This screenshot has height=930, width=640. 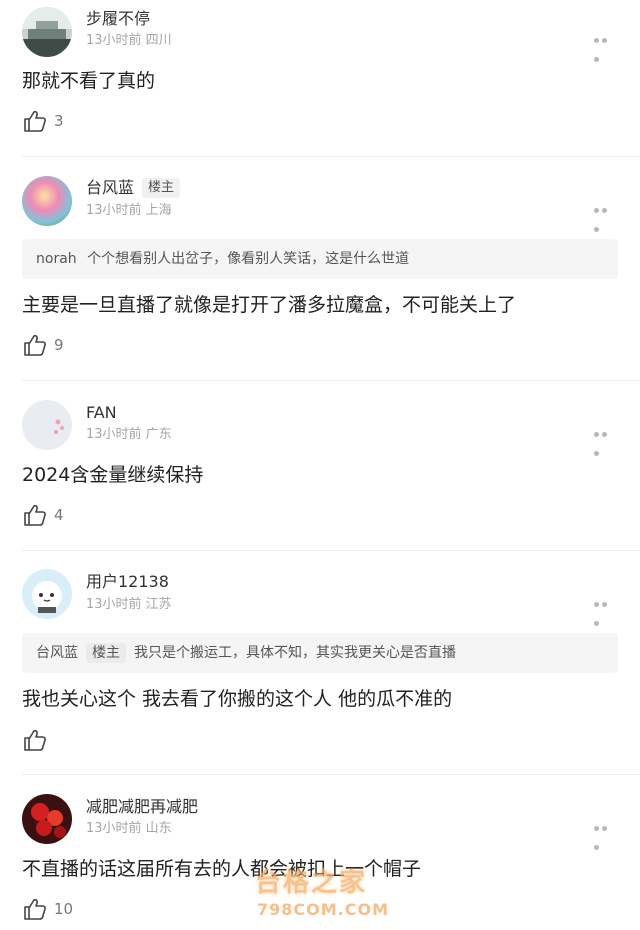 I want to click on comment-text: 2024含金量继续保持, so click(x=113, y=475).